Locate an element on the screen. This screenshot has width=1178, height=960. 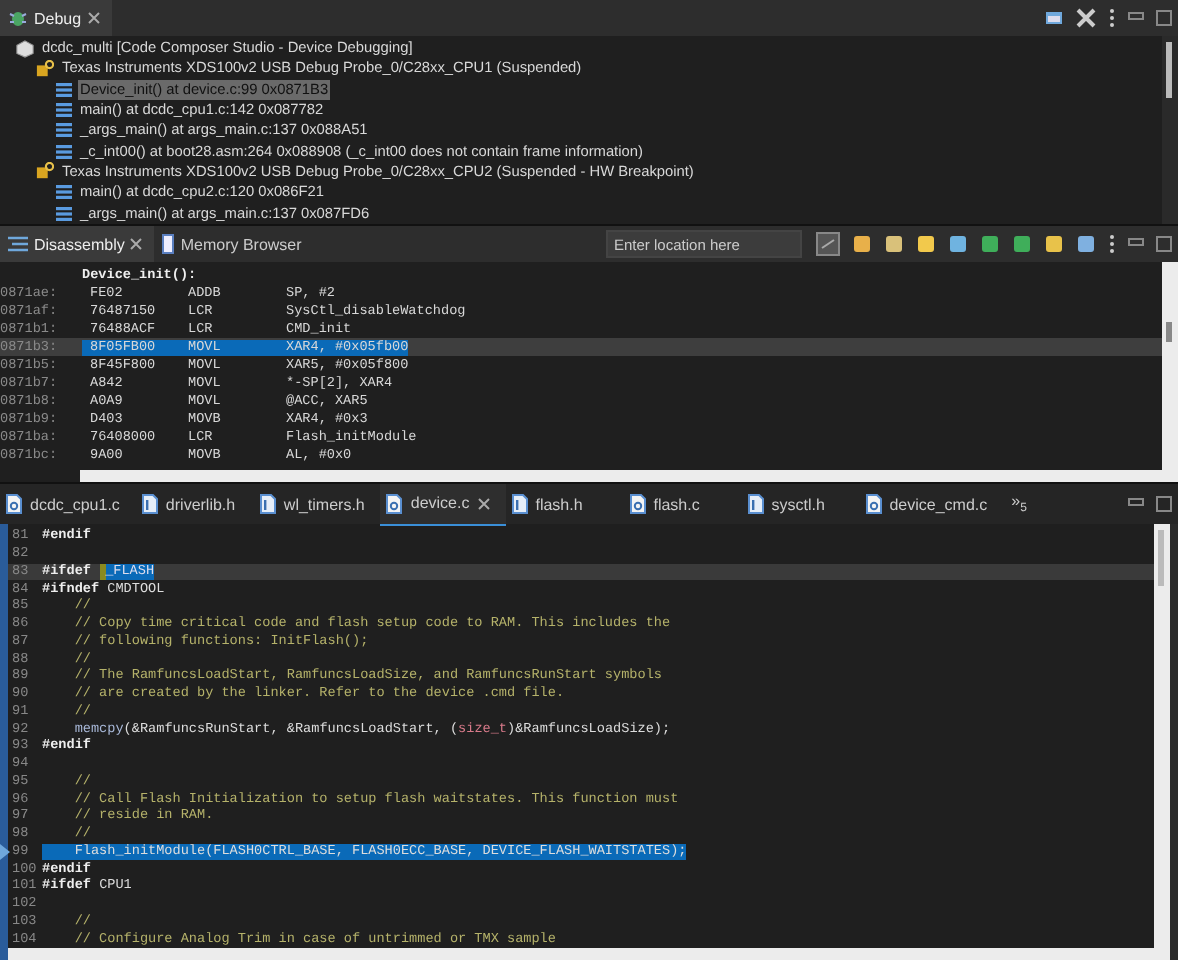
instruction-pointer-icon is located at coordinates (5, 852).